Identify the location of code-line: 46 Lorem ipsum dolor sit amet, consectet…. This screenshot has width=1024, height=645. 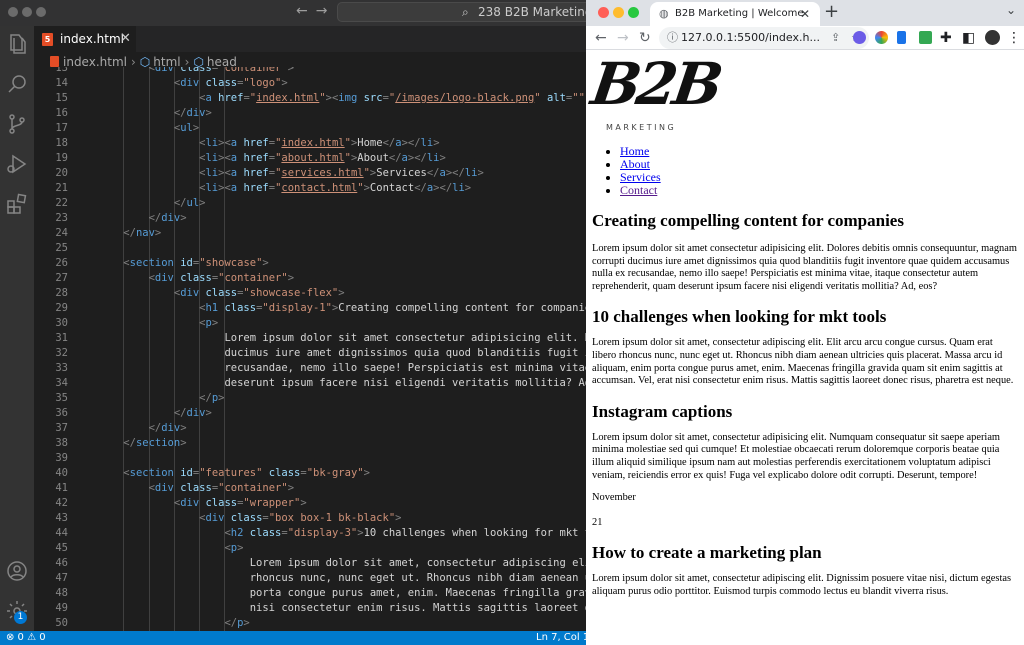
(310, 563).